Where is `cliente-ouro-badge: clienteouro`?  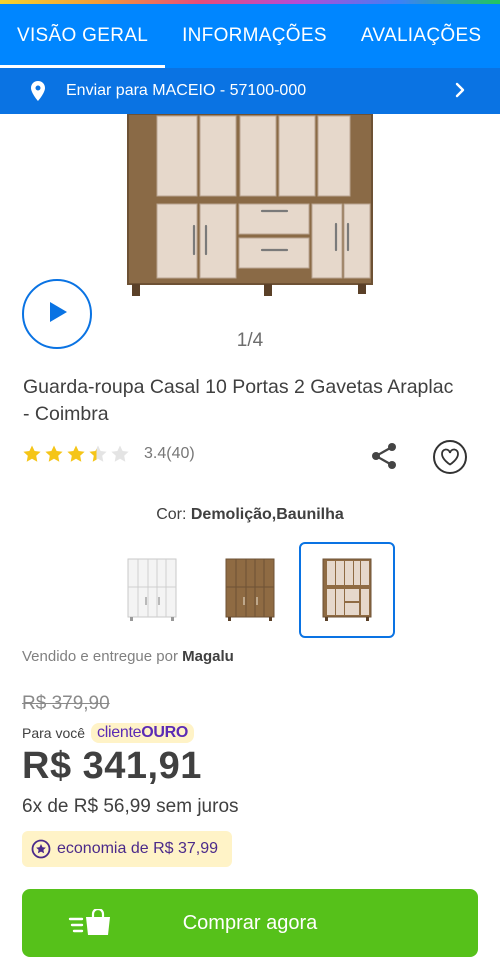 cliente-ouro-badge: clienteouro is located at coordinates (143, 733).